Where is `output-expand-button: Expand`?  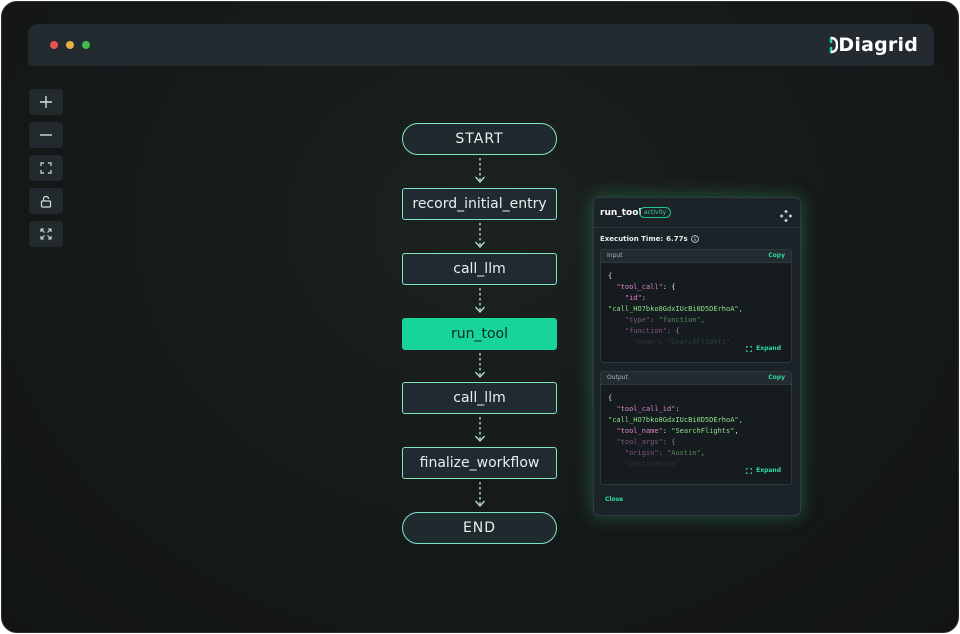
output-expand-button: Expand is located at coordinates (763, 470).